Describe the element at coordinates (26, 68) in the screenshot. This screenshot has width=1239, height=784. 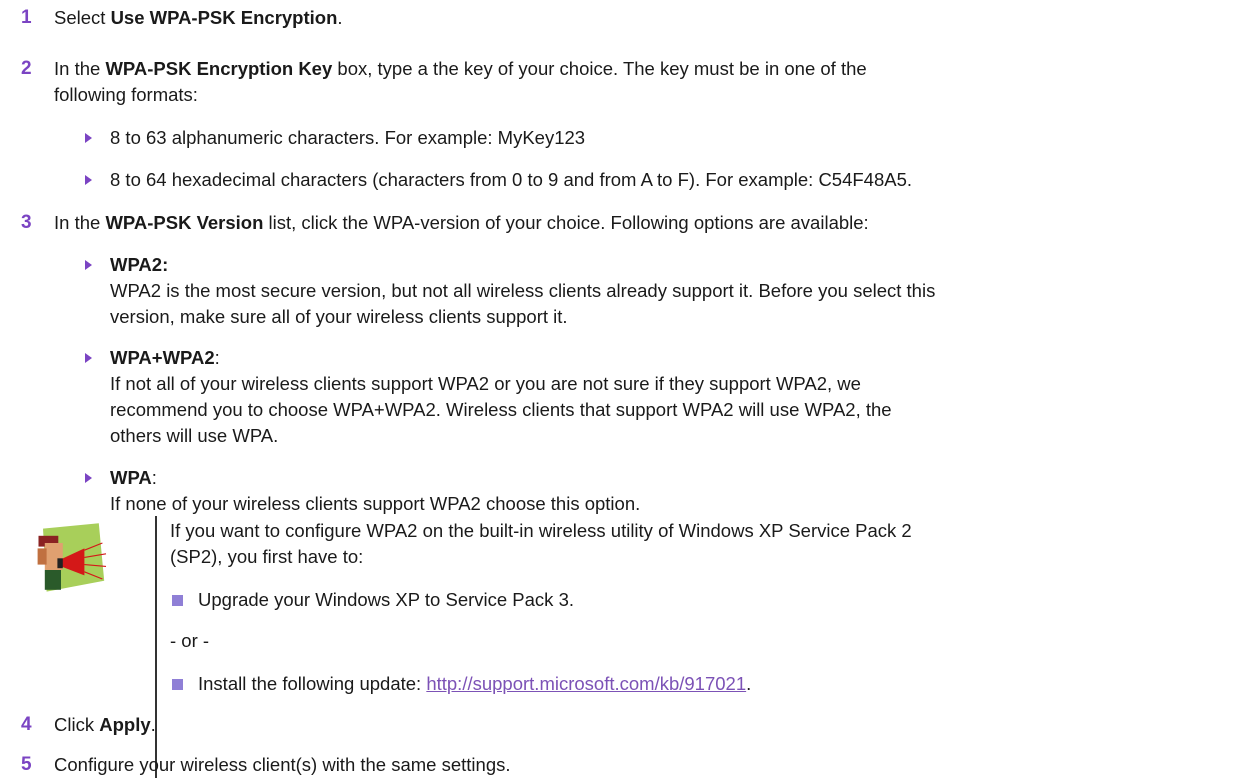
I see `step-number: 2` at that location.